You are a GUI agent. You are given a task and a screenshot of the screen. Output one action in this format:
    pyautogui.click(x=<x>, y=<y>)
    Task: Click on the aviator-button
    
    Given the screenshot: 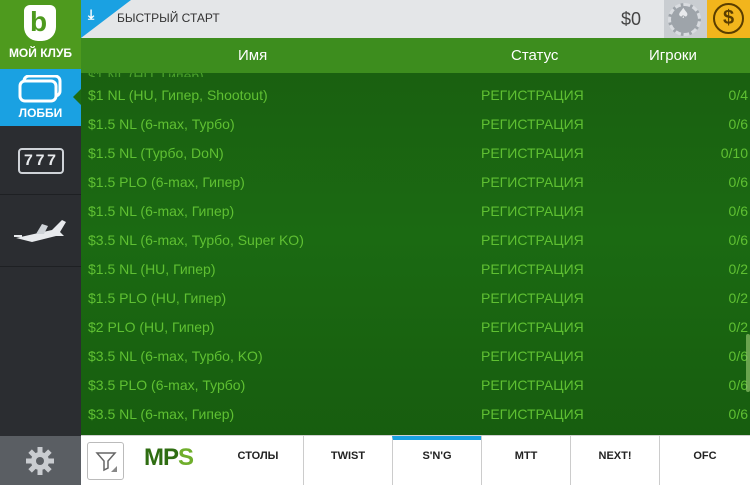 What is the action you would take?
    pyautogui.click(x=40, y=231)
    